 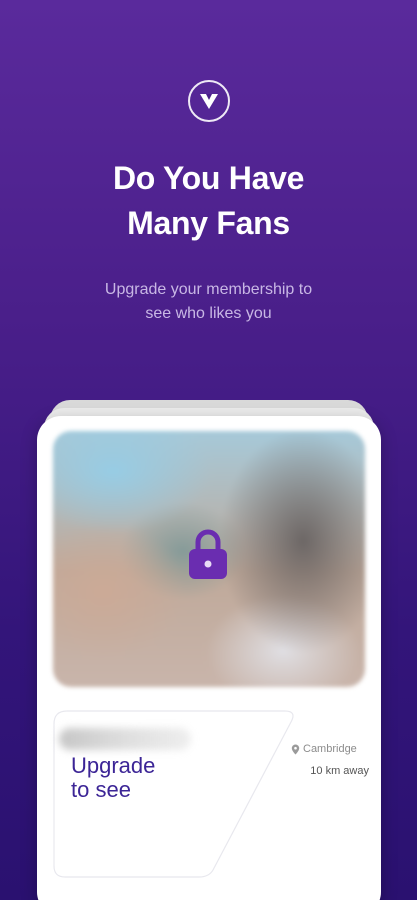 I want to click on brand-logo-icon, so click(x=209, y=101).